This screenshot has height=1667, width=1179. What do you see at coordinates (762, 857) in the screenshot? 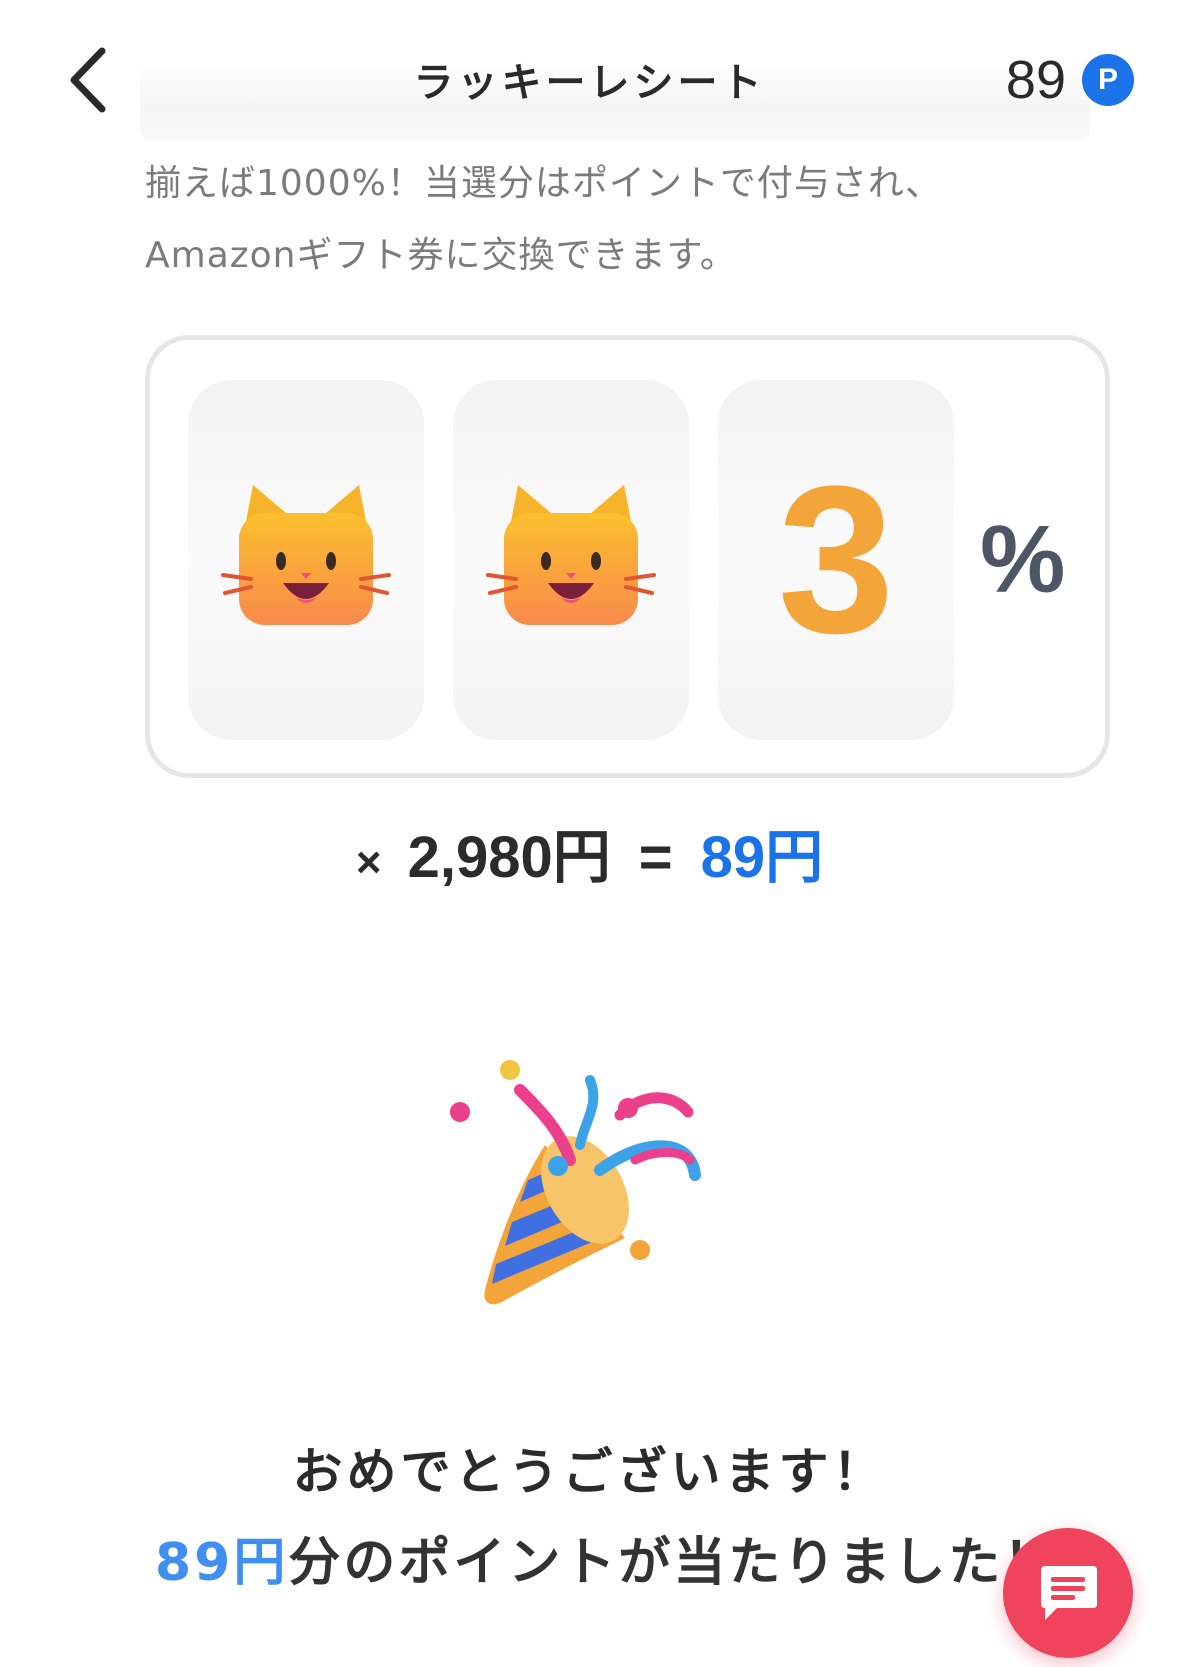
I see `result-amount: 89円` at bounding box center [762, 857].